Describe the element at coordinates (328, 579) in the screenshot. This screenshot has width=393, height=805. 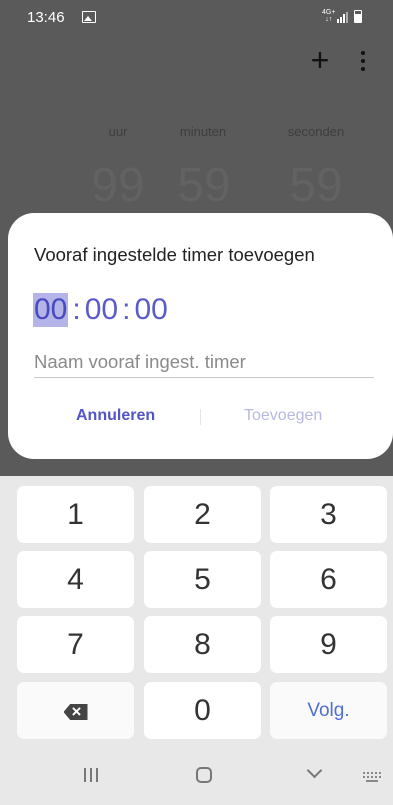
I see `key-6: 6` at that location.